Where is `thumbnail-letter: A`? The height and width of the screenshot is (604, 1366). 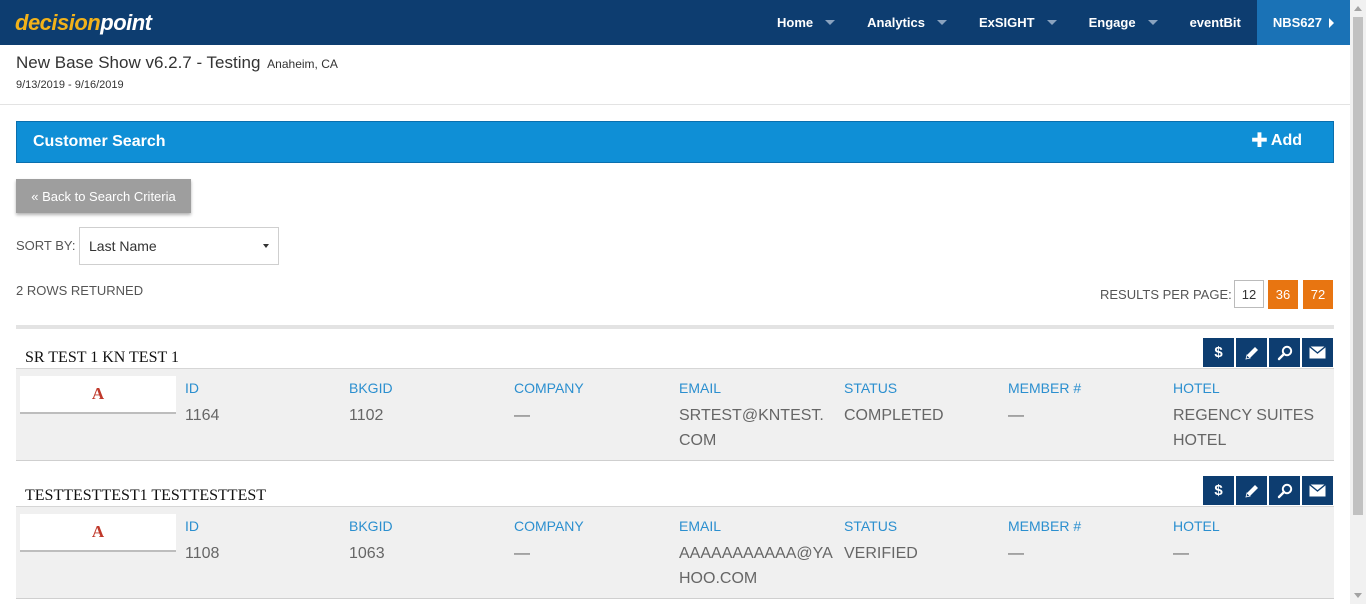
thumbnail-letter: A is located at coordinates (98, 531).